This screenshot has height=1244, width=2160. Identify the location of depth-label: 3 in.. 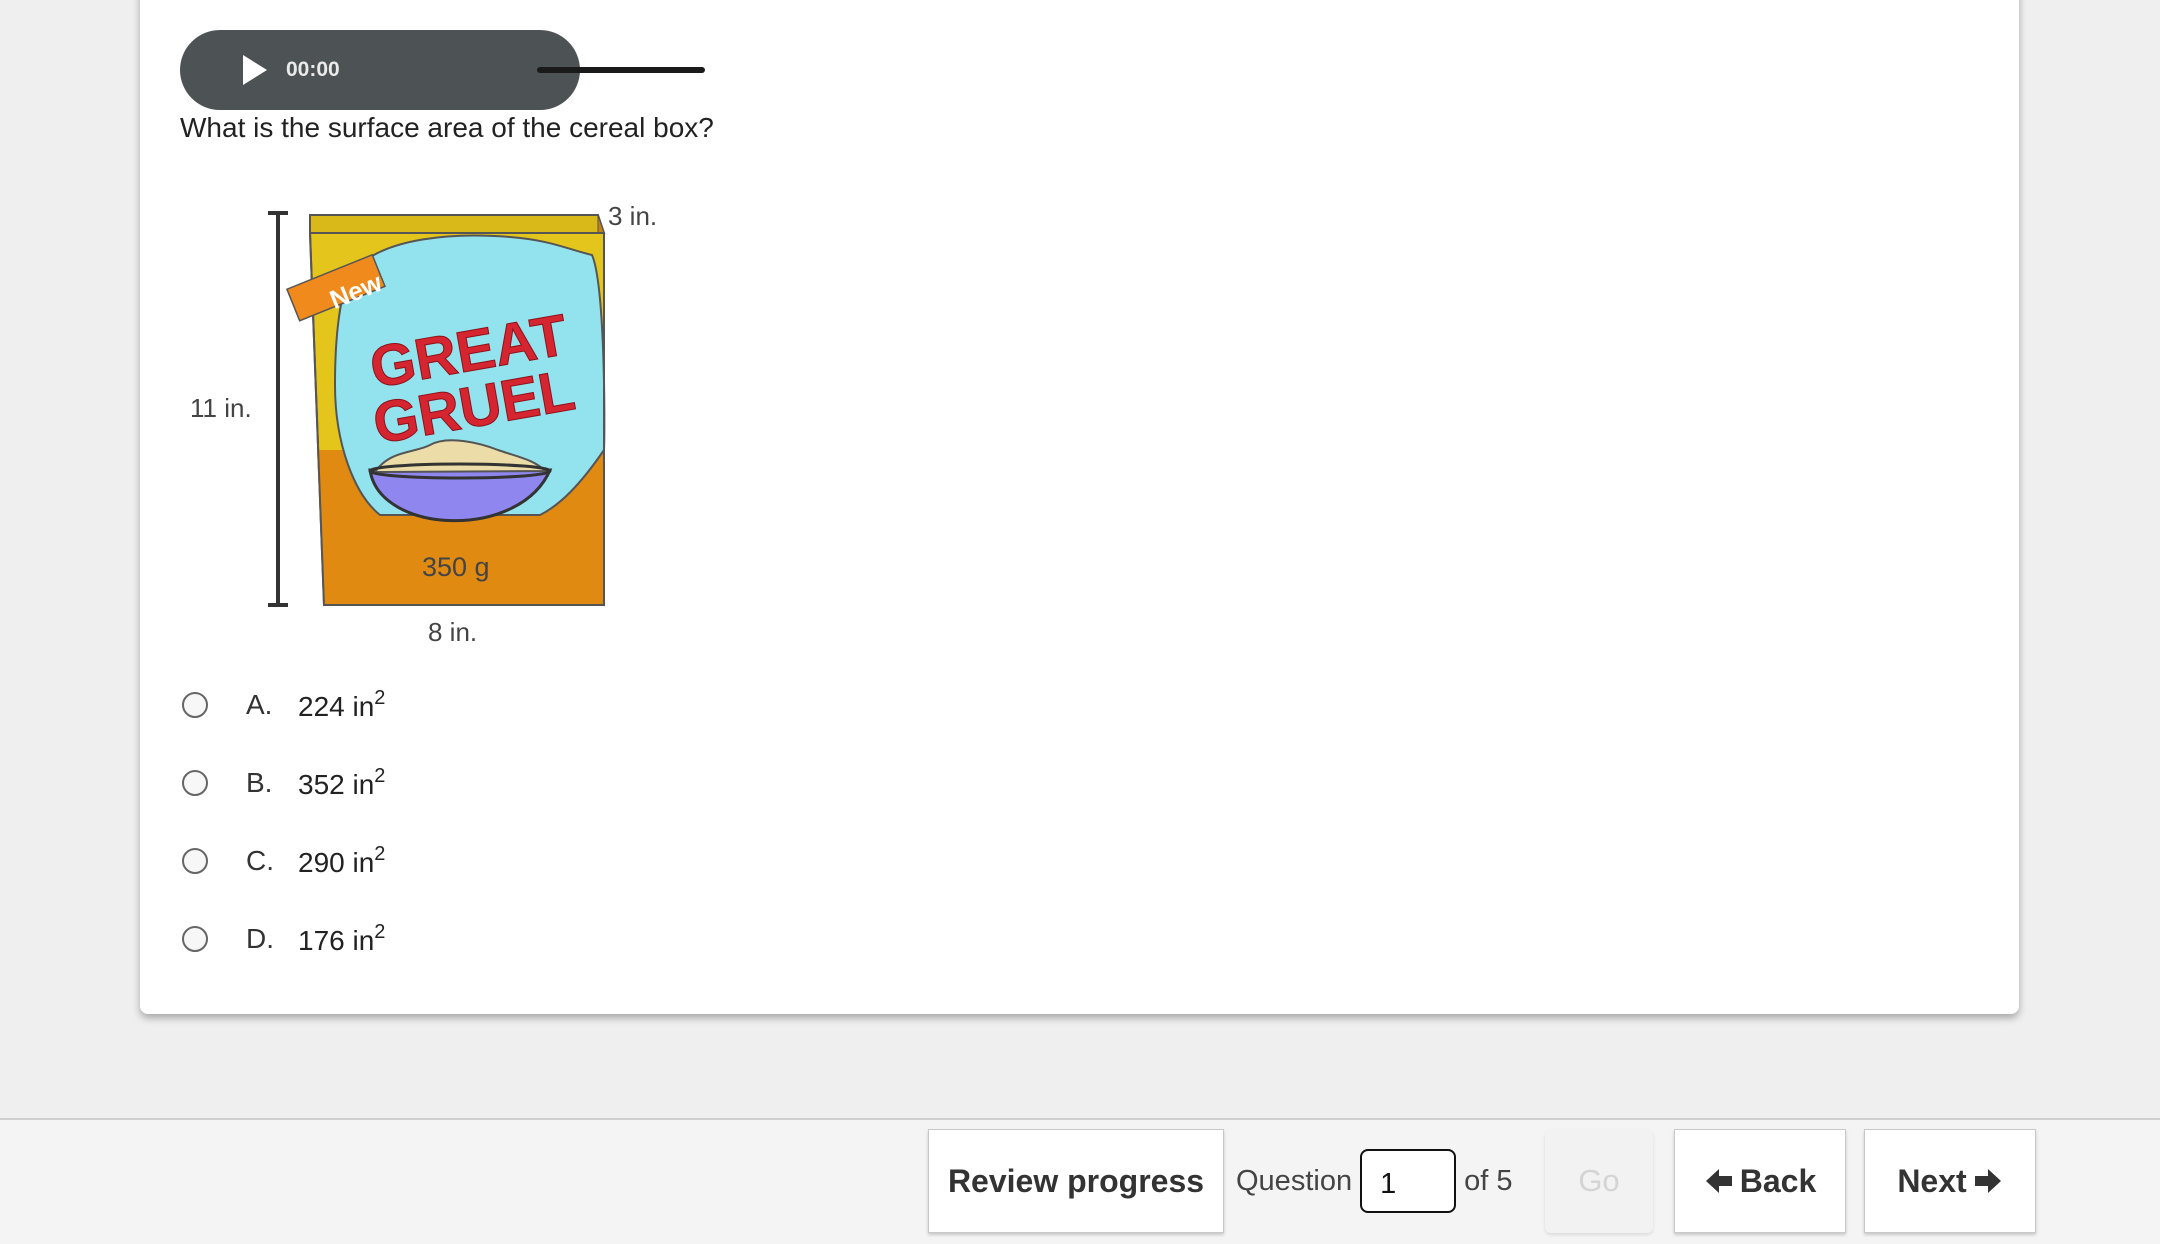
(633, 216).